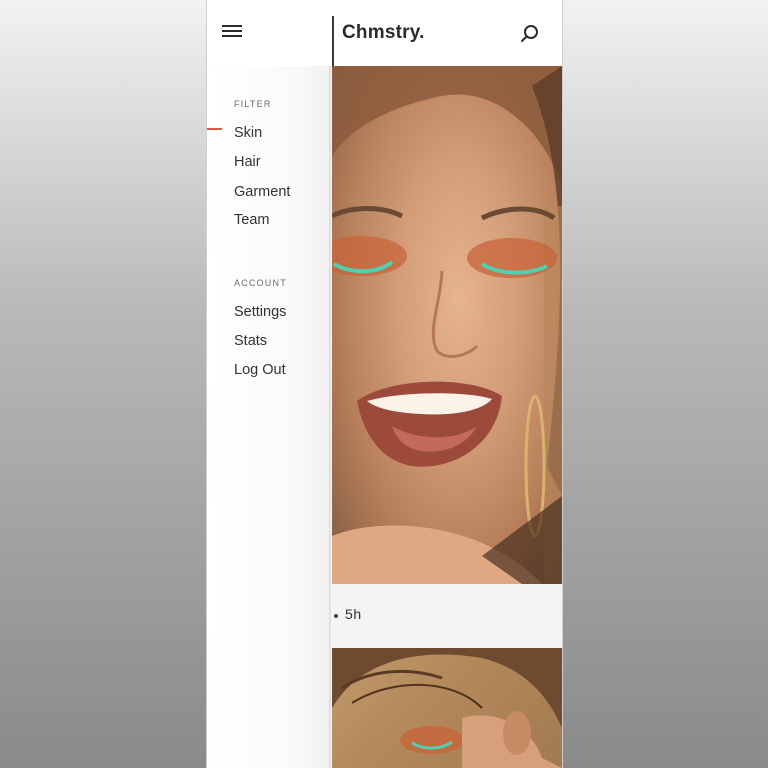  Describe the element at coordinates (353, 614) in the screenshot. I see `post-timestamp: 5h` at that location.